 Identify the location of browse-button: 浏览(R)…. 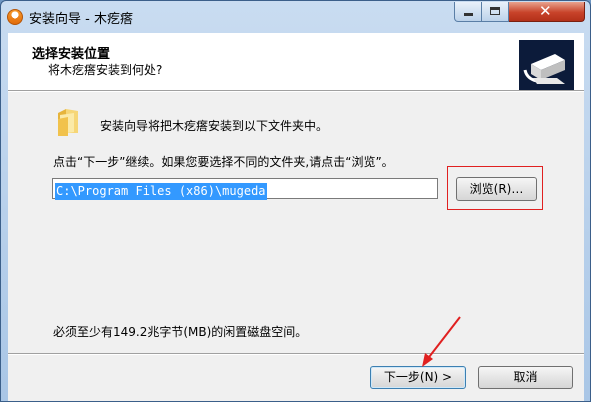
(496, 189).